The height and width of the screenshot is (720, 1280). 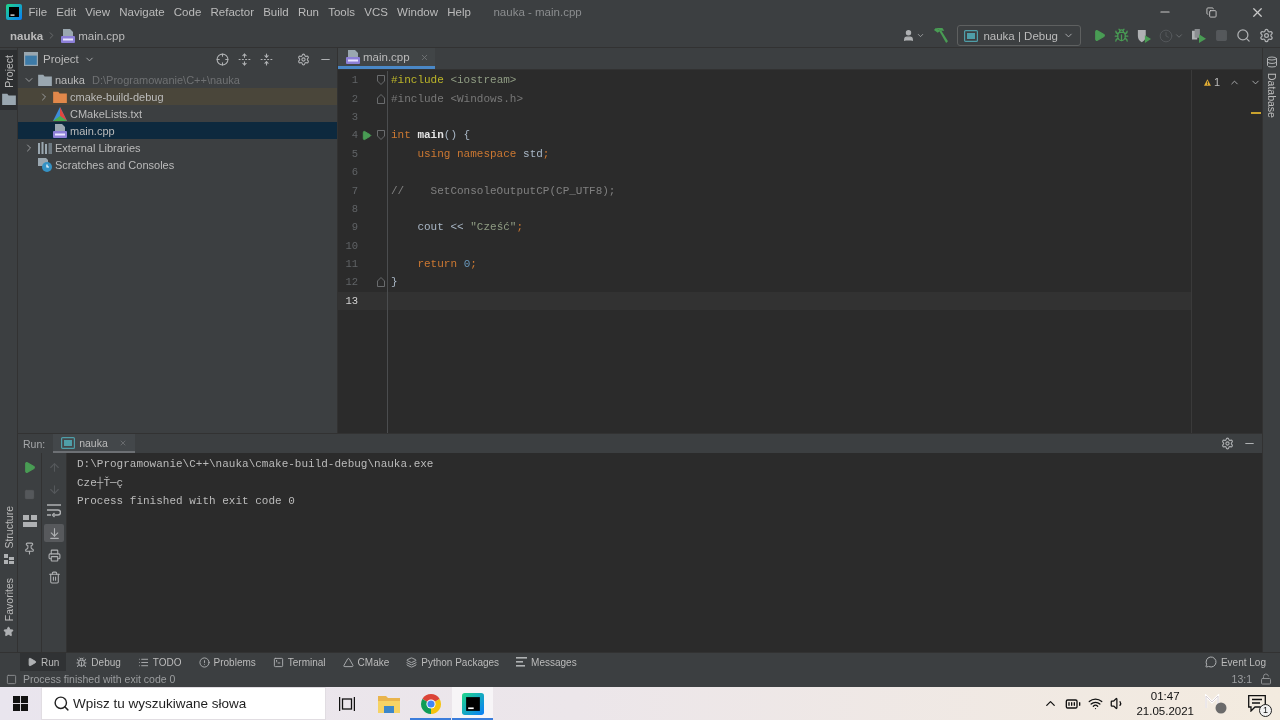 I want to click on menu-item: Refactor, so click(x=232, y=12).